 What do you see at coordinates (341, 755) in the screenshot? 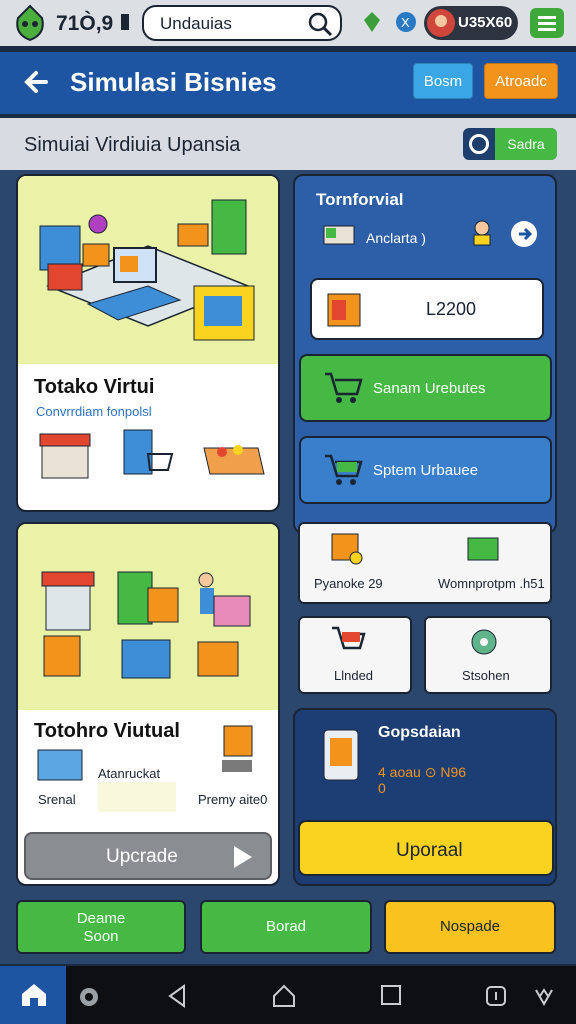
I see `tablet-icon` at bounding box center [341, 755].